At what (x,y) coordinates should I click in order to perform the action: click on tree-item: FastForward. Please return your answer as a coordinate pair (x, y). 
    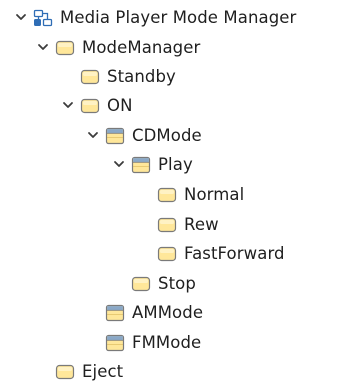
    Looking at the image, I should click on (177, 254).